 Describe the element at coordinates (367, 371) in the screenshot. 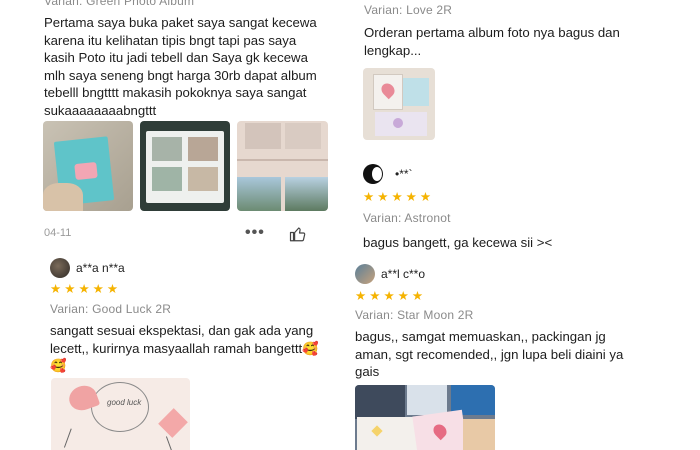

I see `review-text-line: gais` at that location.